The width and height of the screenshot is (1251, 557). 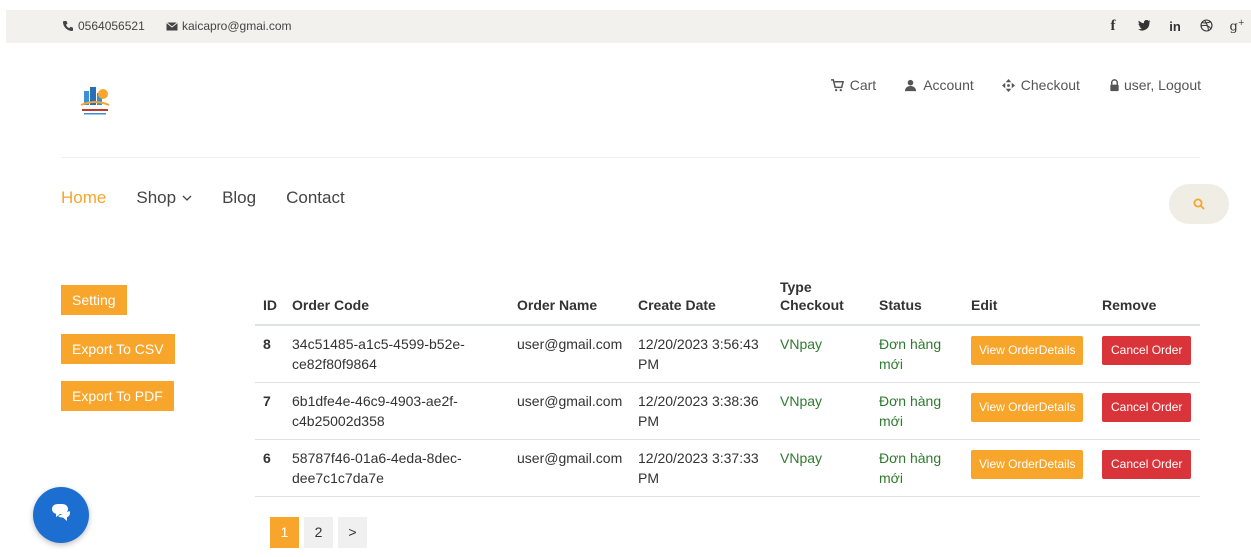 What do you see at coordinates (1050, 85) in the screenshot?
I see `checkout-label: Checkout` at bounding box center [1050, 85].